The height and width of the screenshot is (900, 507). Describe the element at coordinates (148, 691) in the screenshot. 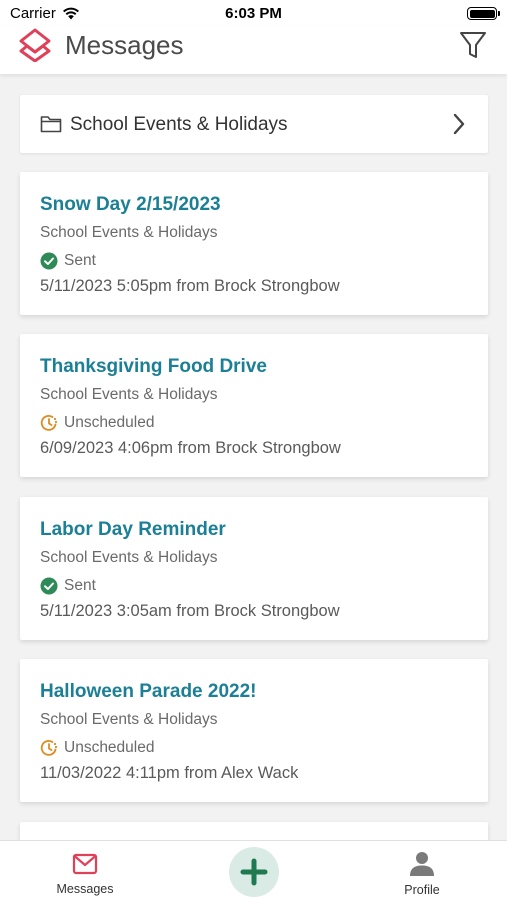

I see `message-title: Halloween Parade 2022!` at that location.